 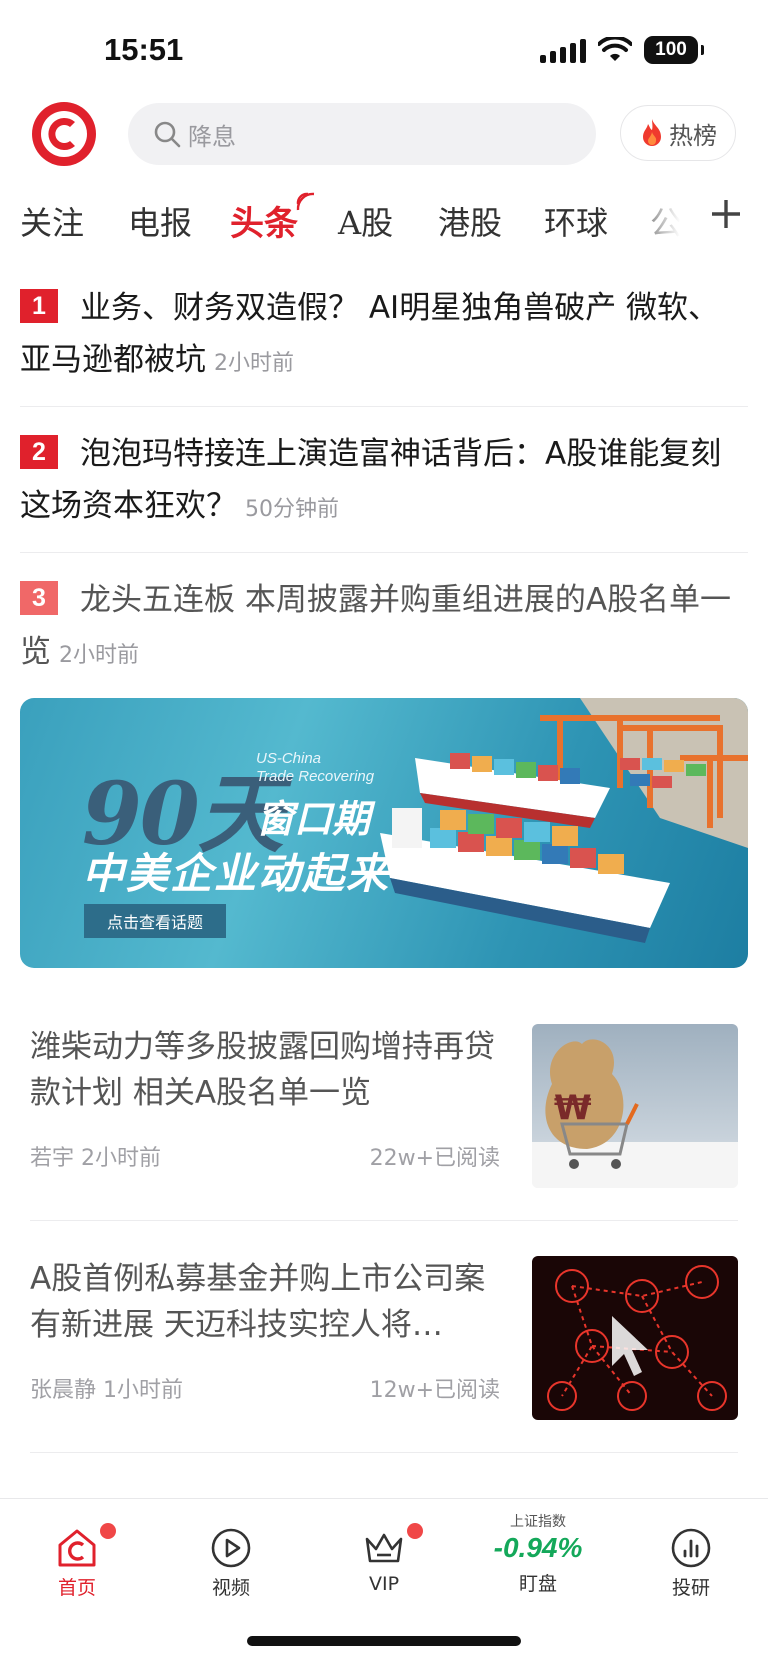 I want to click on live-signal-icon, so click(x=305, y=201).